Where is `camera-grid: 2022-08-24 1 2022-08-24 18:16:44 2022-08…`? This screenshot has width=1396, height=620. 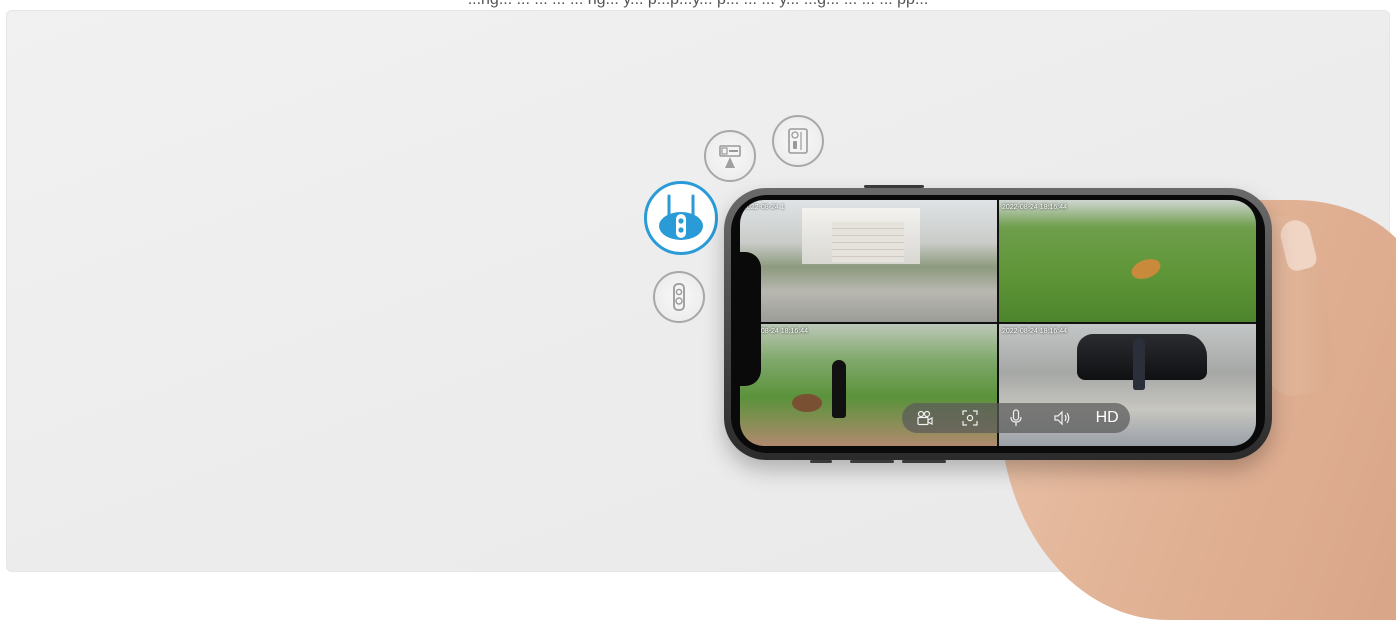
camera-grid: 2022-08-24 1 2022-08-24 18:16:44 2022-08… is located at coordinates (998, 323).